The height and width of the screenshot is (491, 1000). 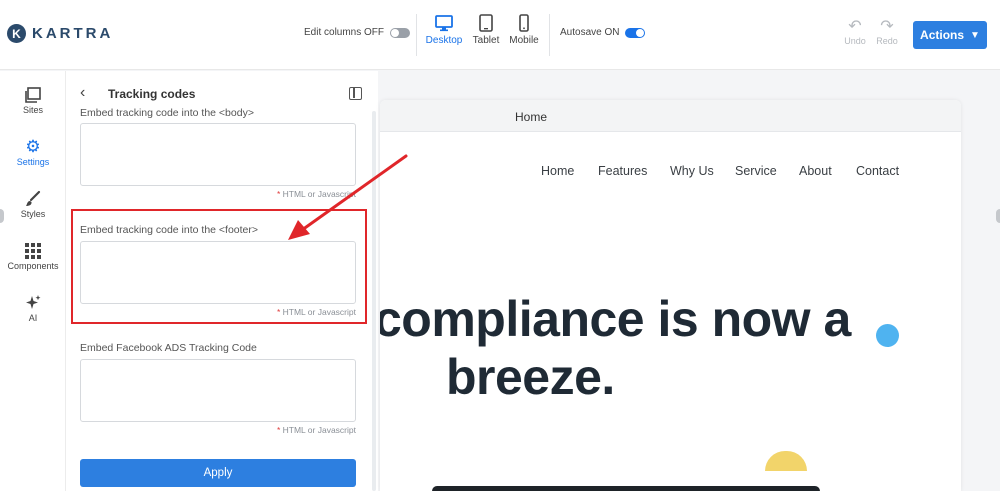 I want to click on back-arrow-icon: ‹, so click(x=82, y=93).